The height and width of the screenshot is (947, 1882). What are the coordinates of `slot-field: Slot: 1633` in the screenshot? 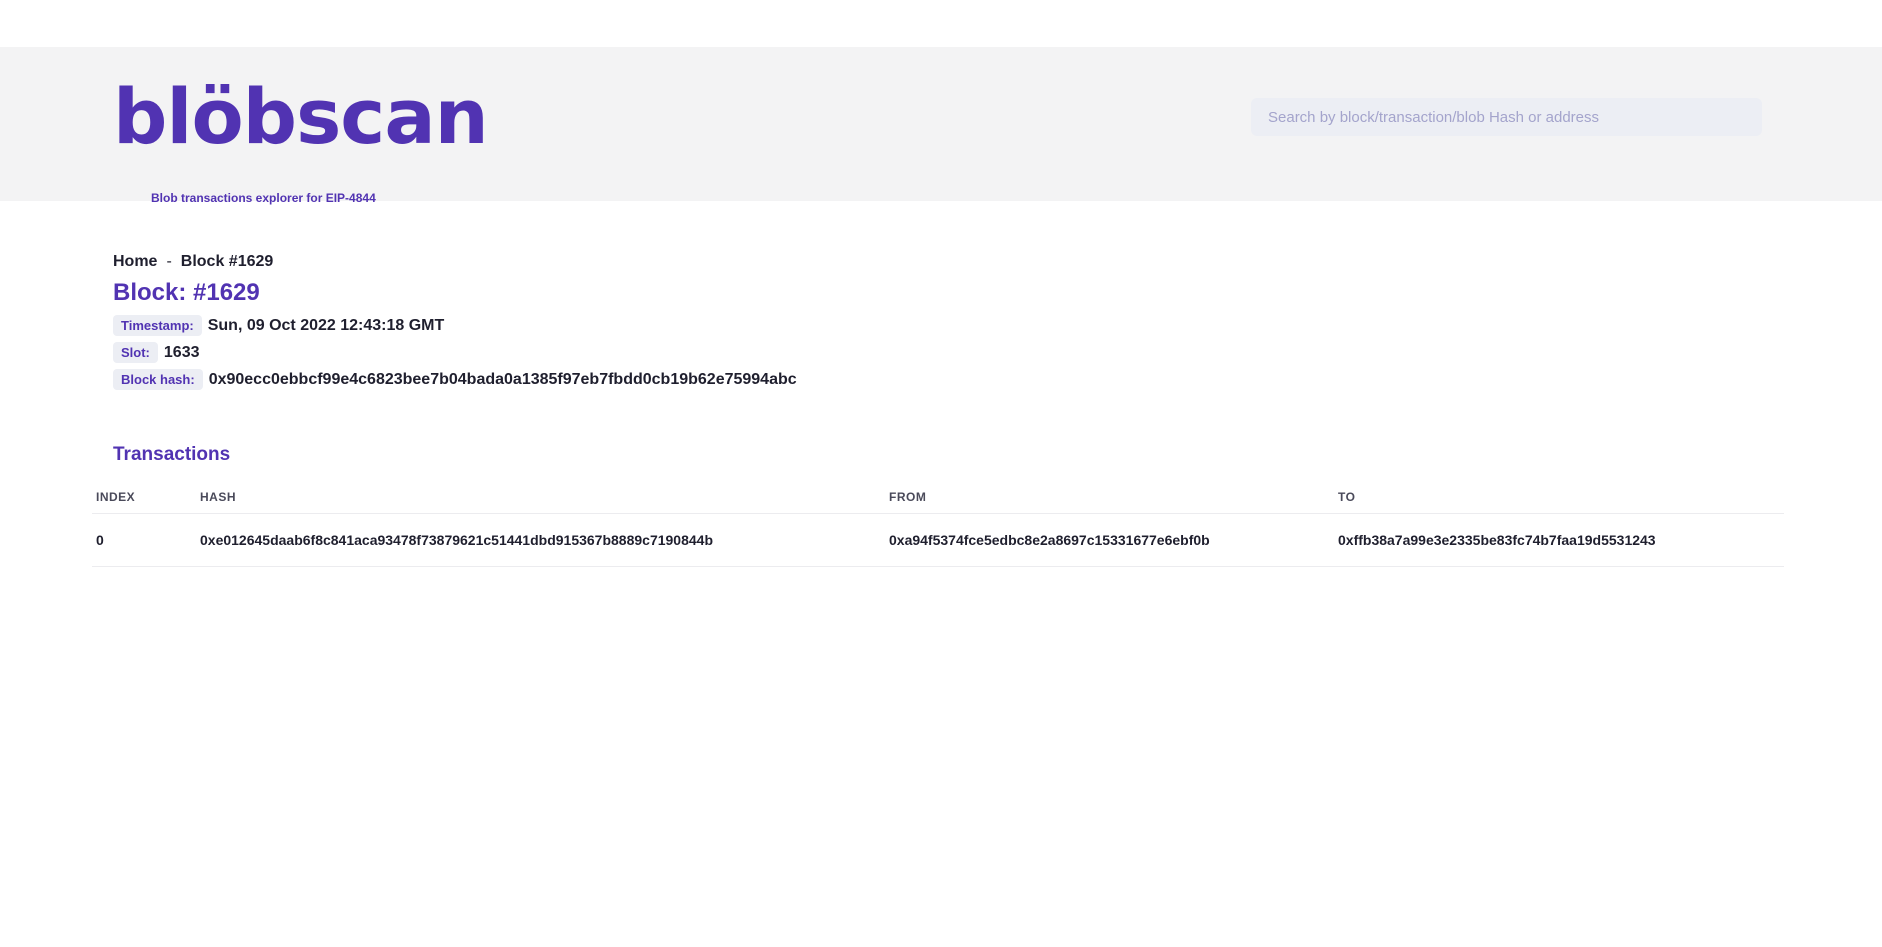 It's located at (156, 352).